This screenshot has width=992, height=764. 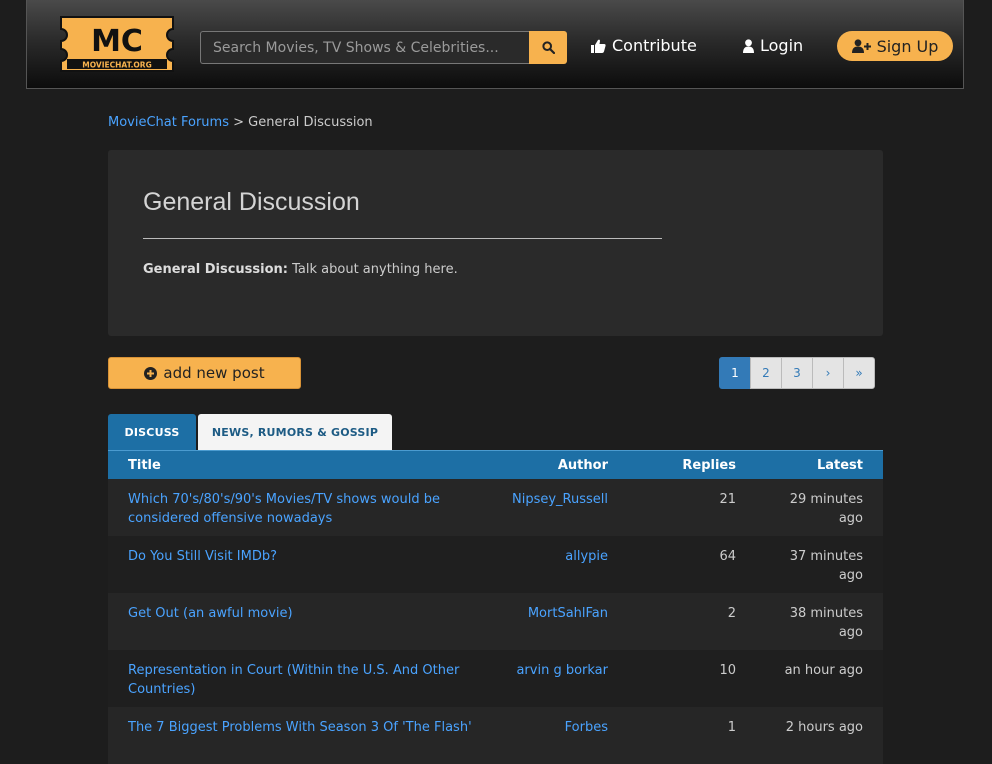 What do you see at coordinates (727, 670) in the screenshot?
I see `thread-replies: 10` at bounding box center [727, 670].